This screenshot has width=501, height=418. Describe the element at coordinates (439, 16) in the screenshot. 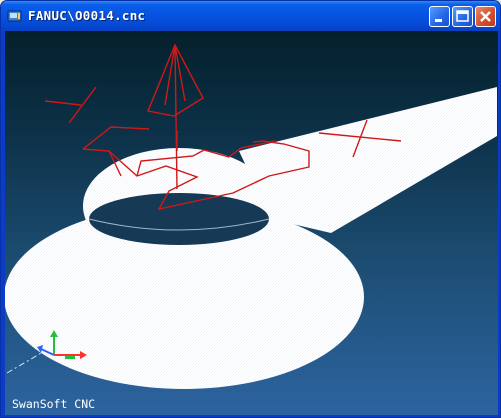

I see `minimize-button` at that location.